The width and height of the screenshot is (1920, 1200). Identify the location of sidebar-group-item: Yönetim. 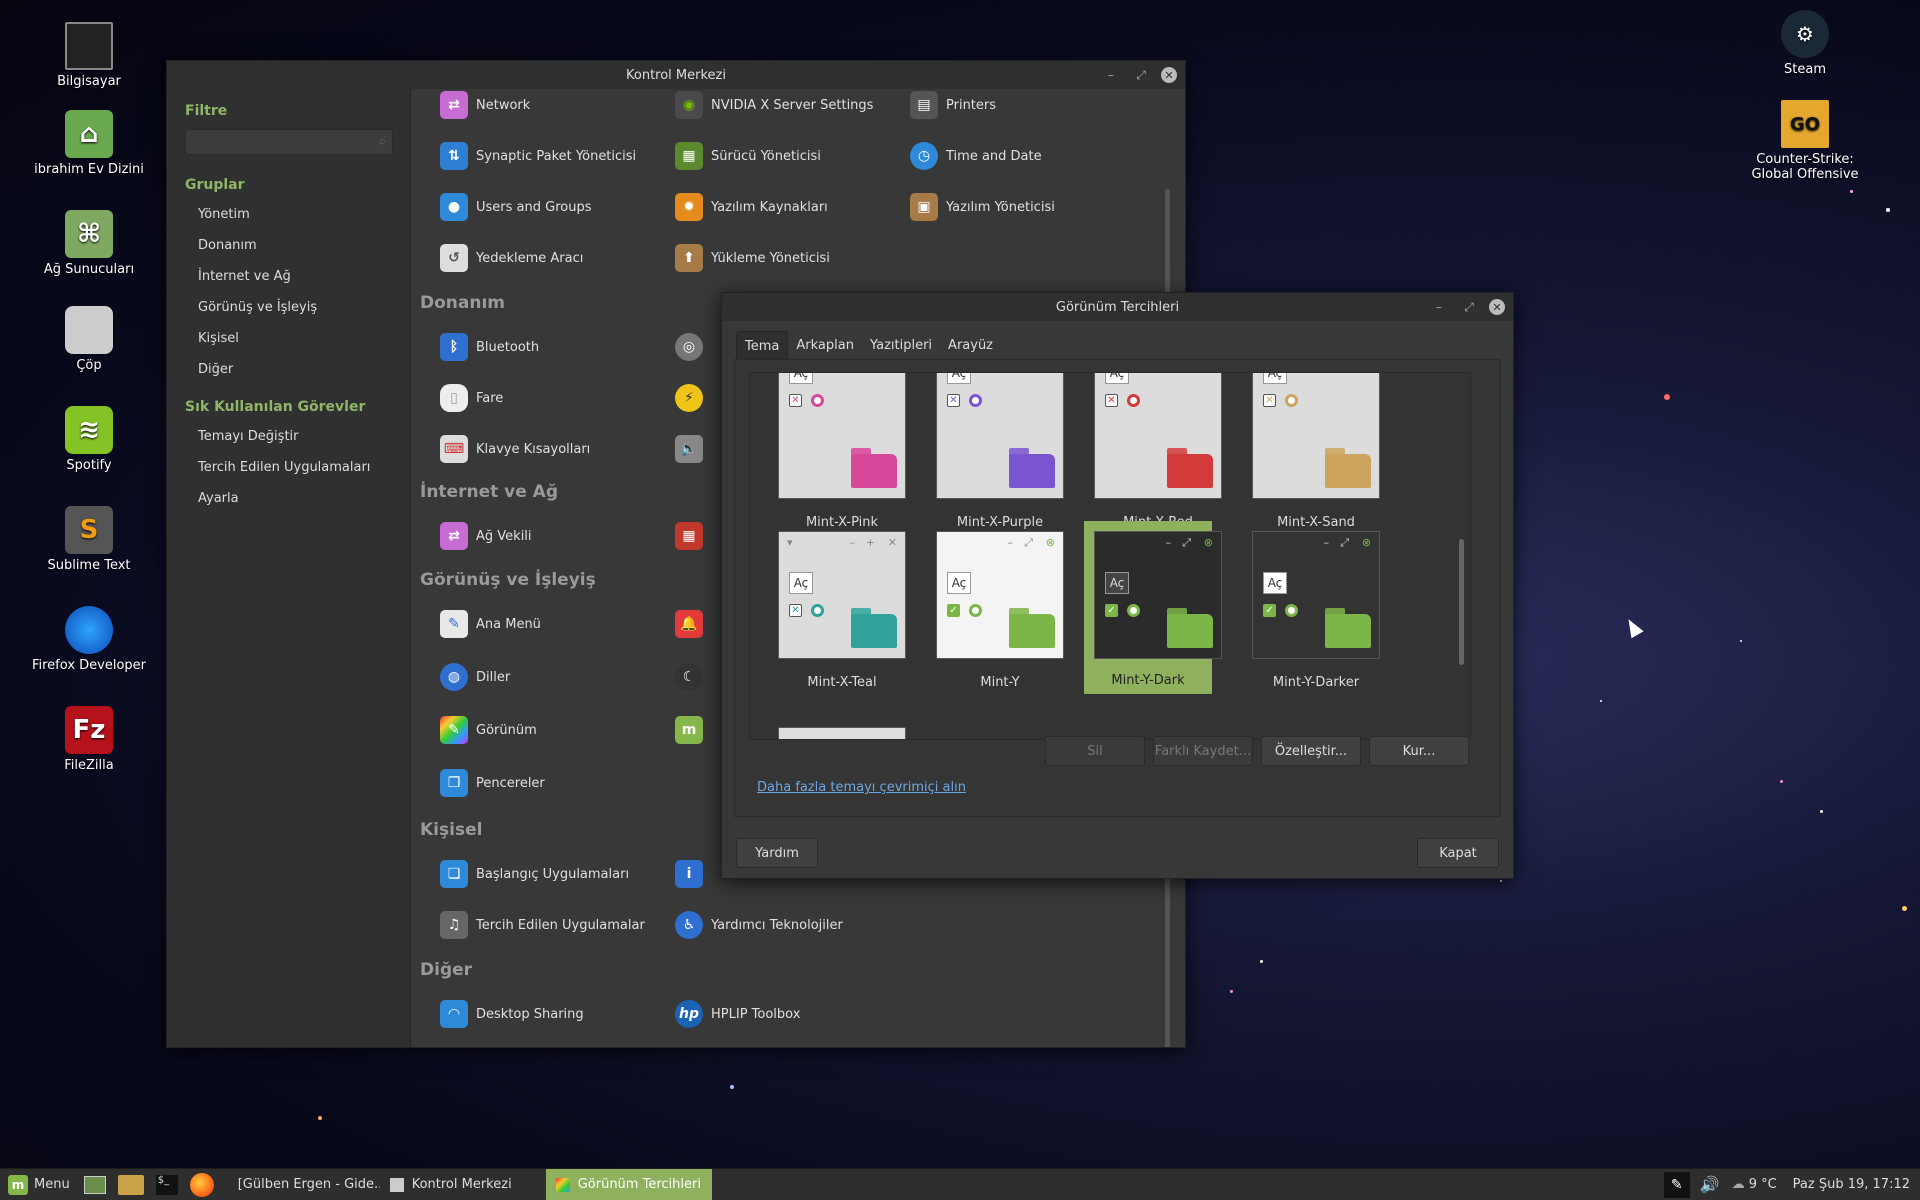
(304, 214).